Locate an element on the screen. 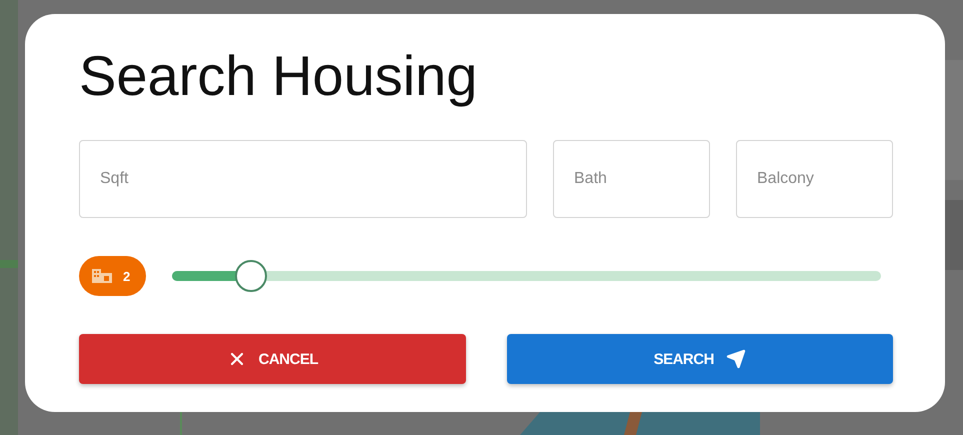 This screenshot has width=963, height=435. send-icon is located at coordinates (736, 359).